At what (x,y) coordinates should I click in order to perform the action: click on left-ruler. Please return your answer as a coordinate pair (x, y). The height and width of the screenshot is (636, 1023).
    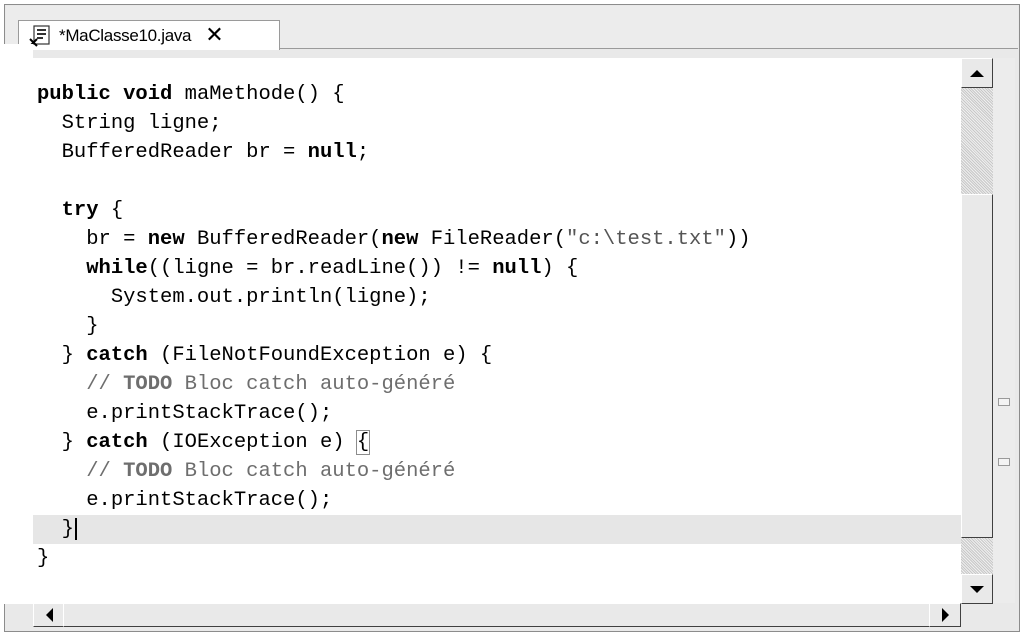
    Looking at the image, I should click on (17, 324).